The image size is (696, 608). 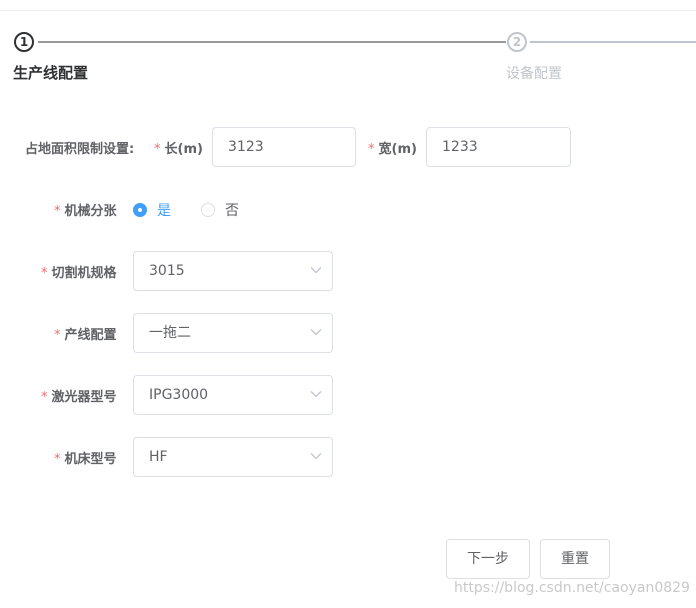 I want to click on cutter-label: * 切割机规格, so click(x=79, y=271).